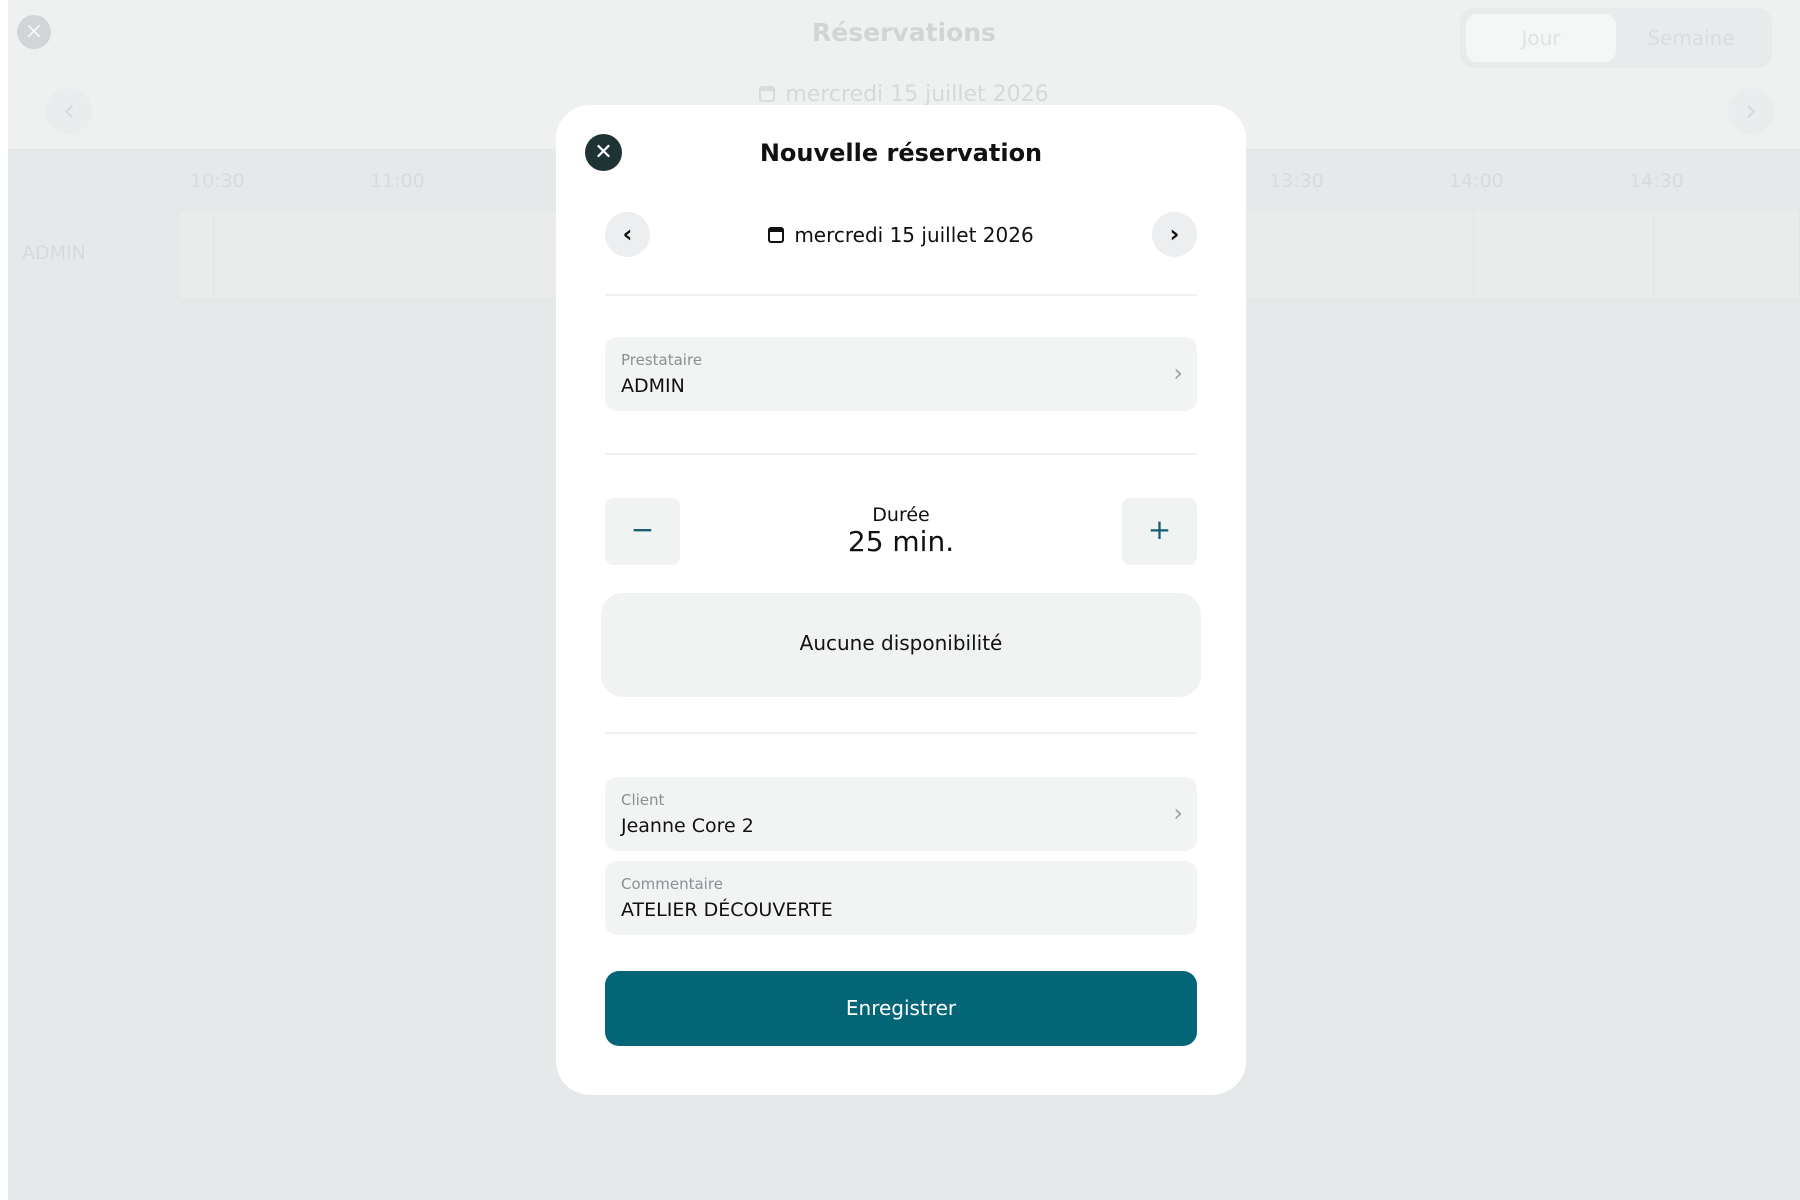  I want to click on availability-message: Aucune disponibilité, so click(901, 643).